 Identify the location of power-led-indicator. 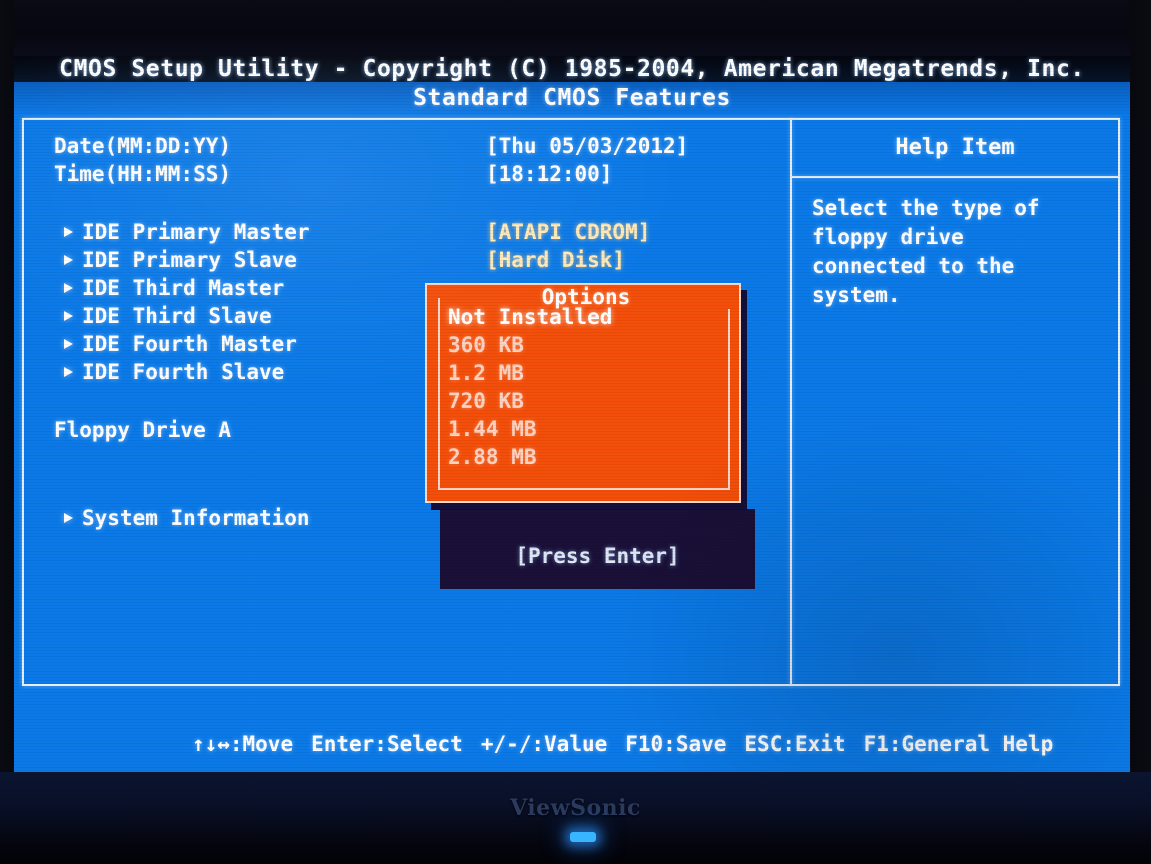
(583, 837).